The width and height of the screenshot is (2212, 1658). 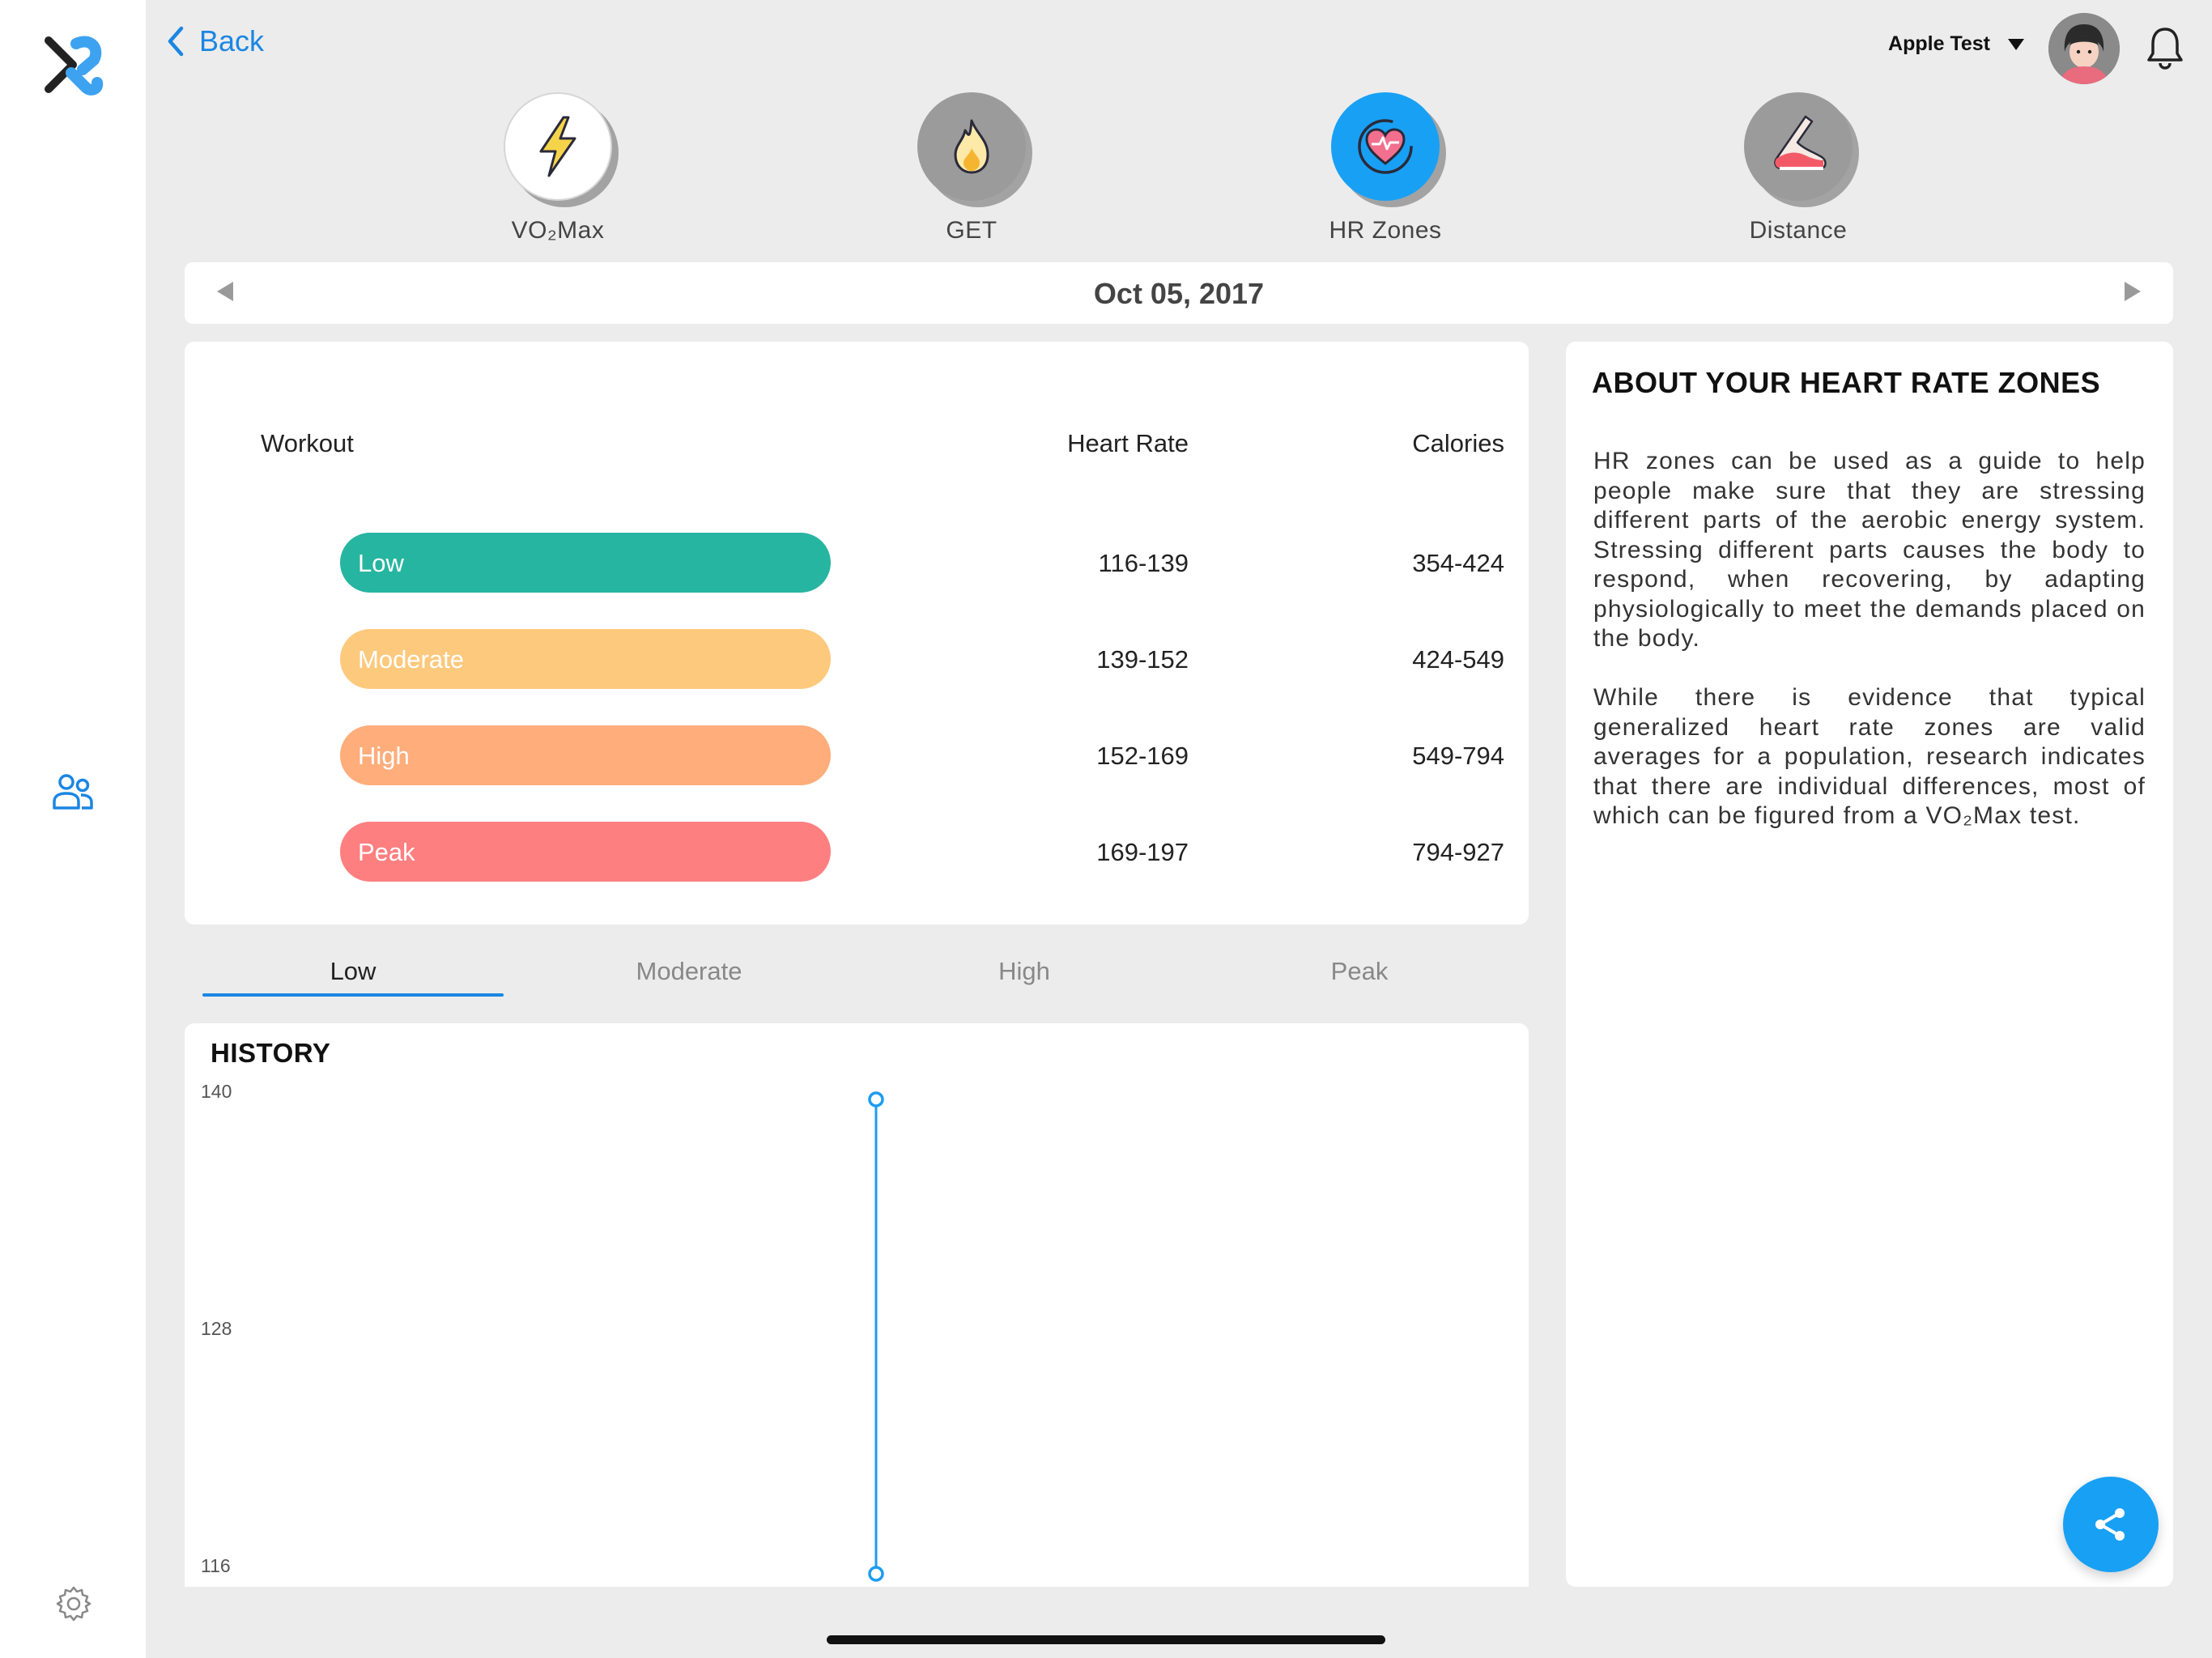 I want to click on zone-pill-peak: Peak, so click(x=585, y=852).